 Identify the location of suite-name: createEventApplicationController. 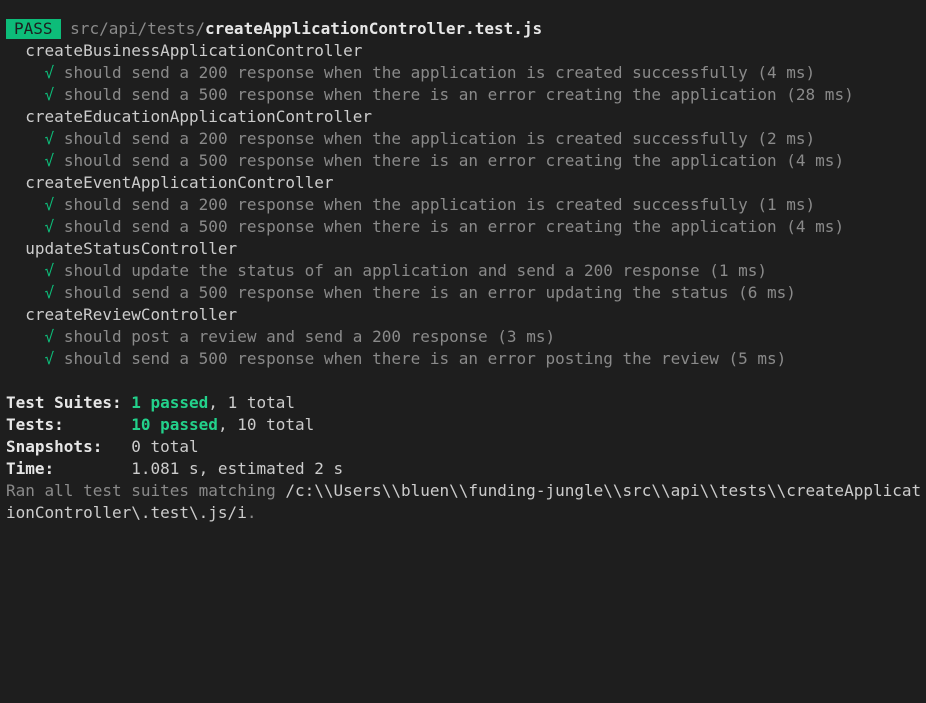
(179, 182).